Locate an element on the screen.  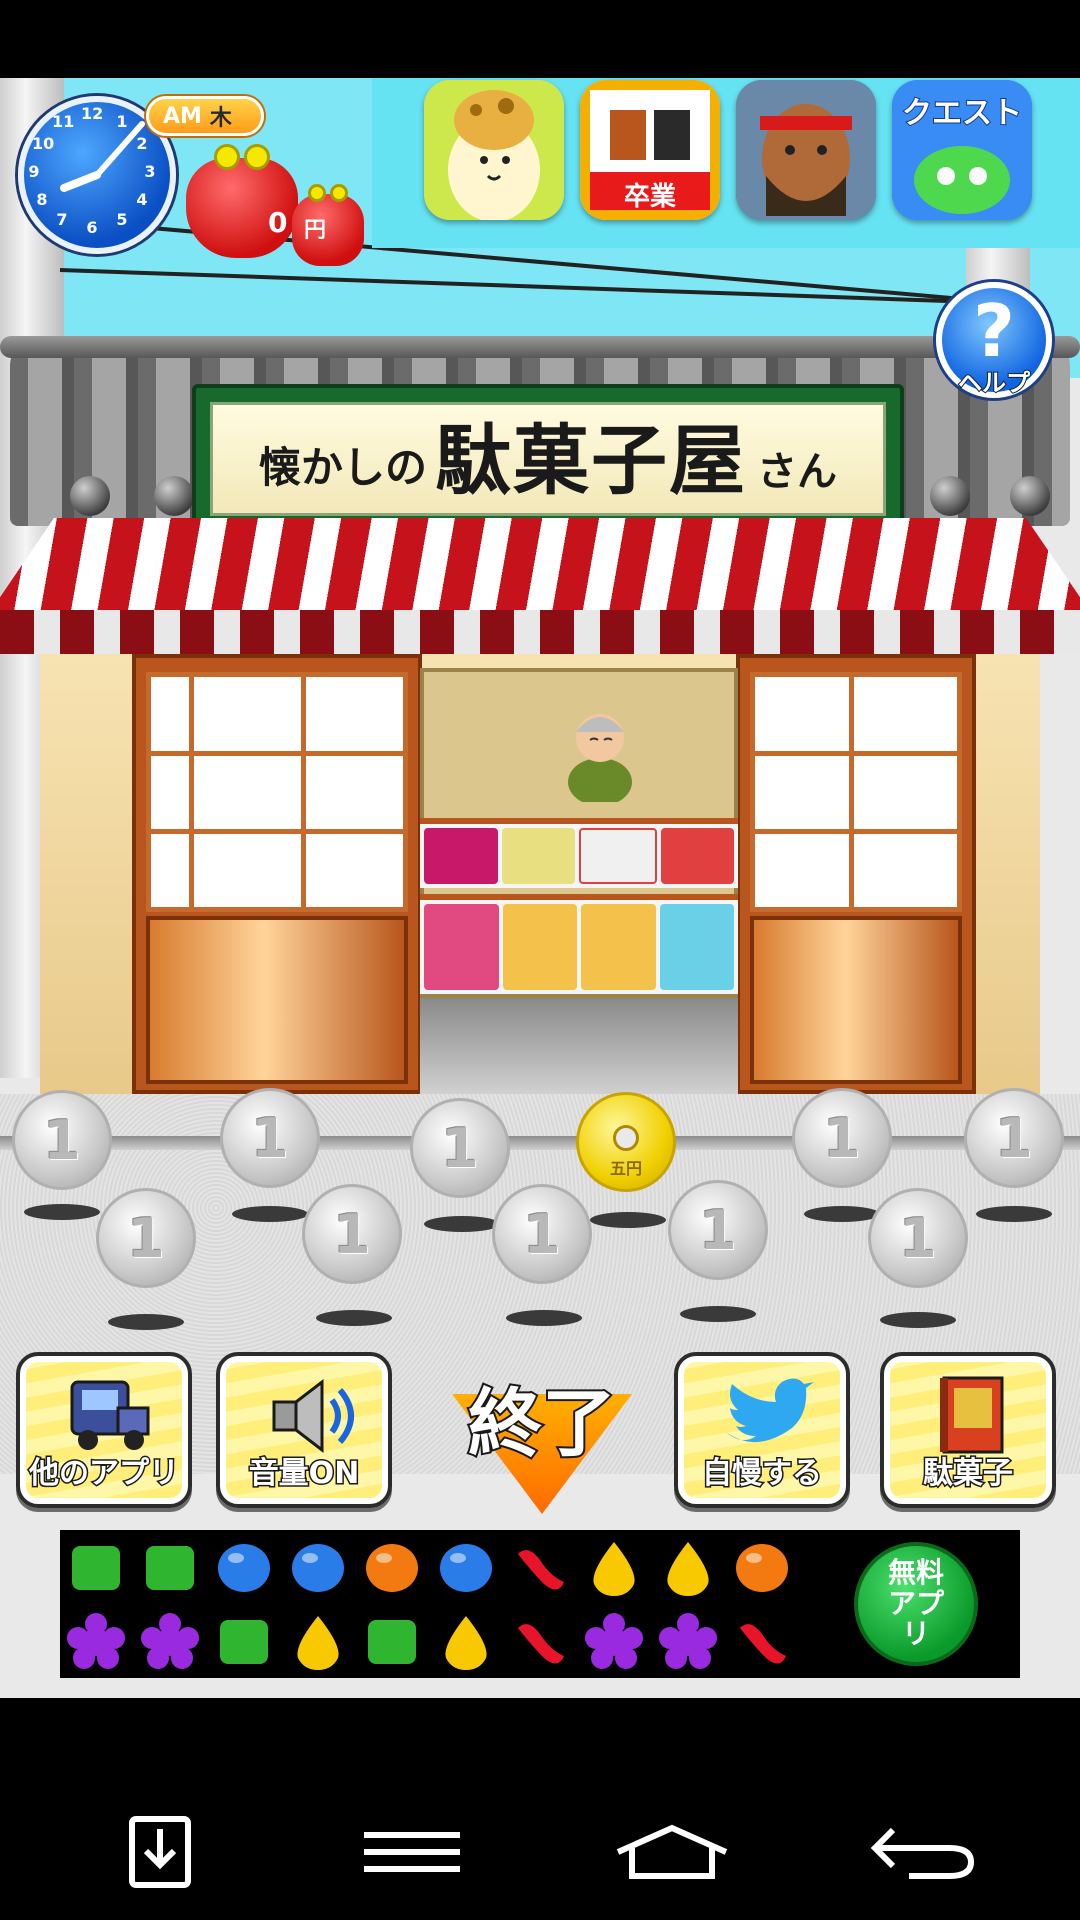
download-icon is located at coordinates (160, 1852).